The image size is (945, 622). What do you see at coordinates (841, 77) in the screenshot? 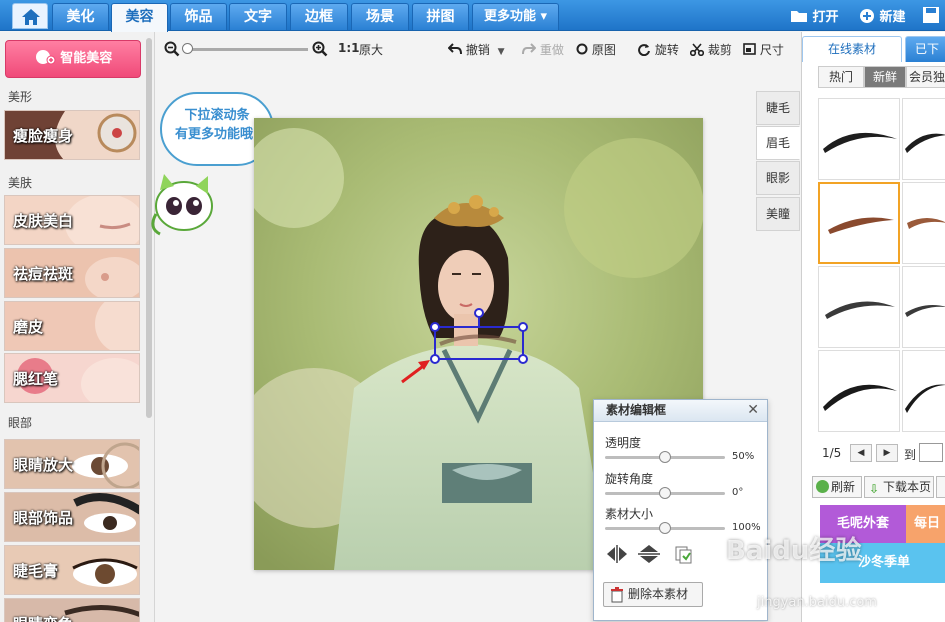
I see `filter-hot: 热门` at bounding box center [841, 77].